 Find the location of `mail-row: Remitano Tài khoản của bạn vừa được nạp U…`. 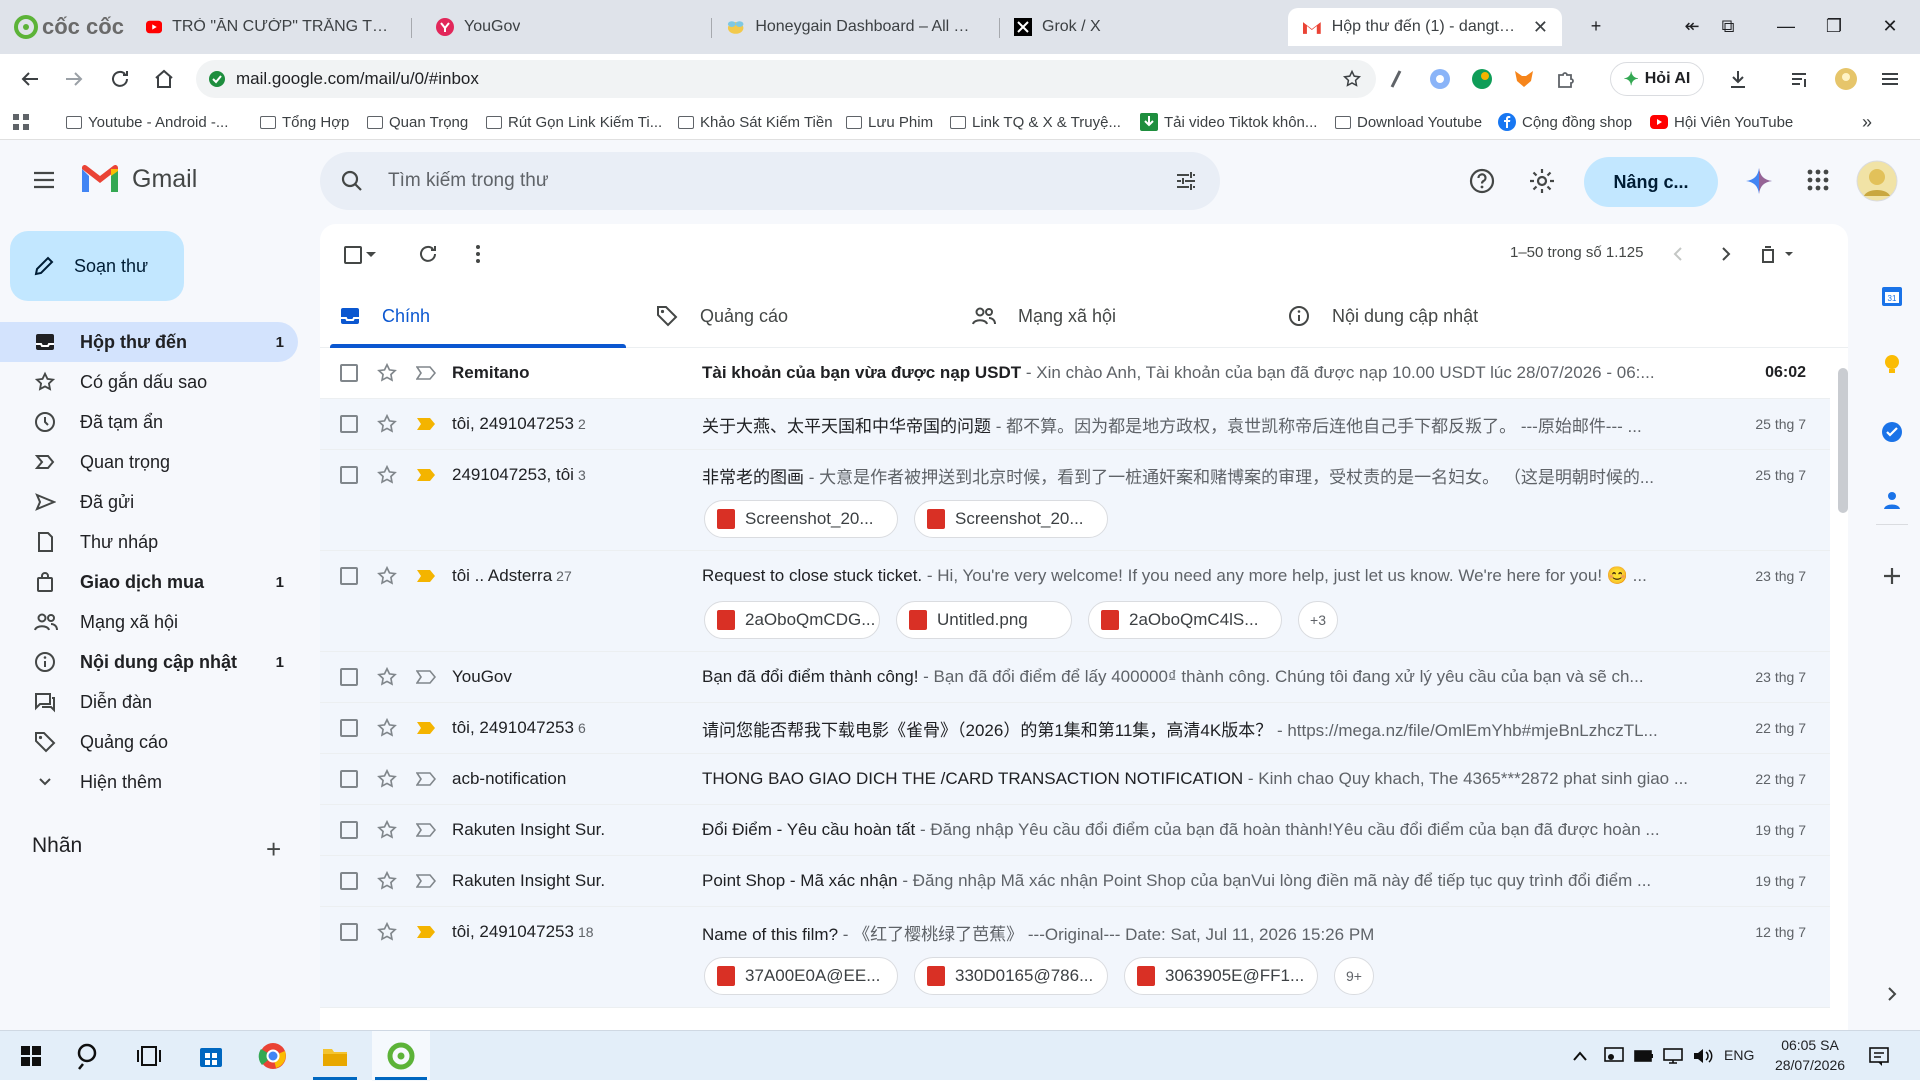

mail-row: Remitano Tài khoản của bạn vừa được nạp U… is located at coordinates (1075, 373).